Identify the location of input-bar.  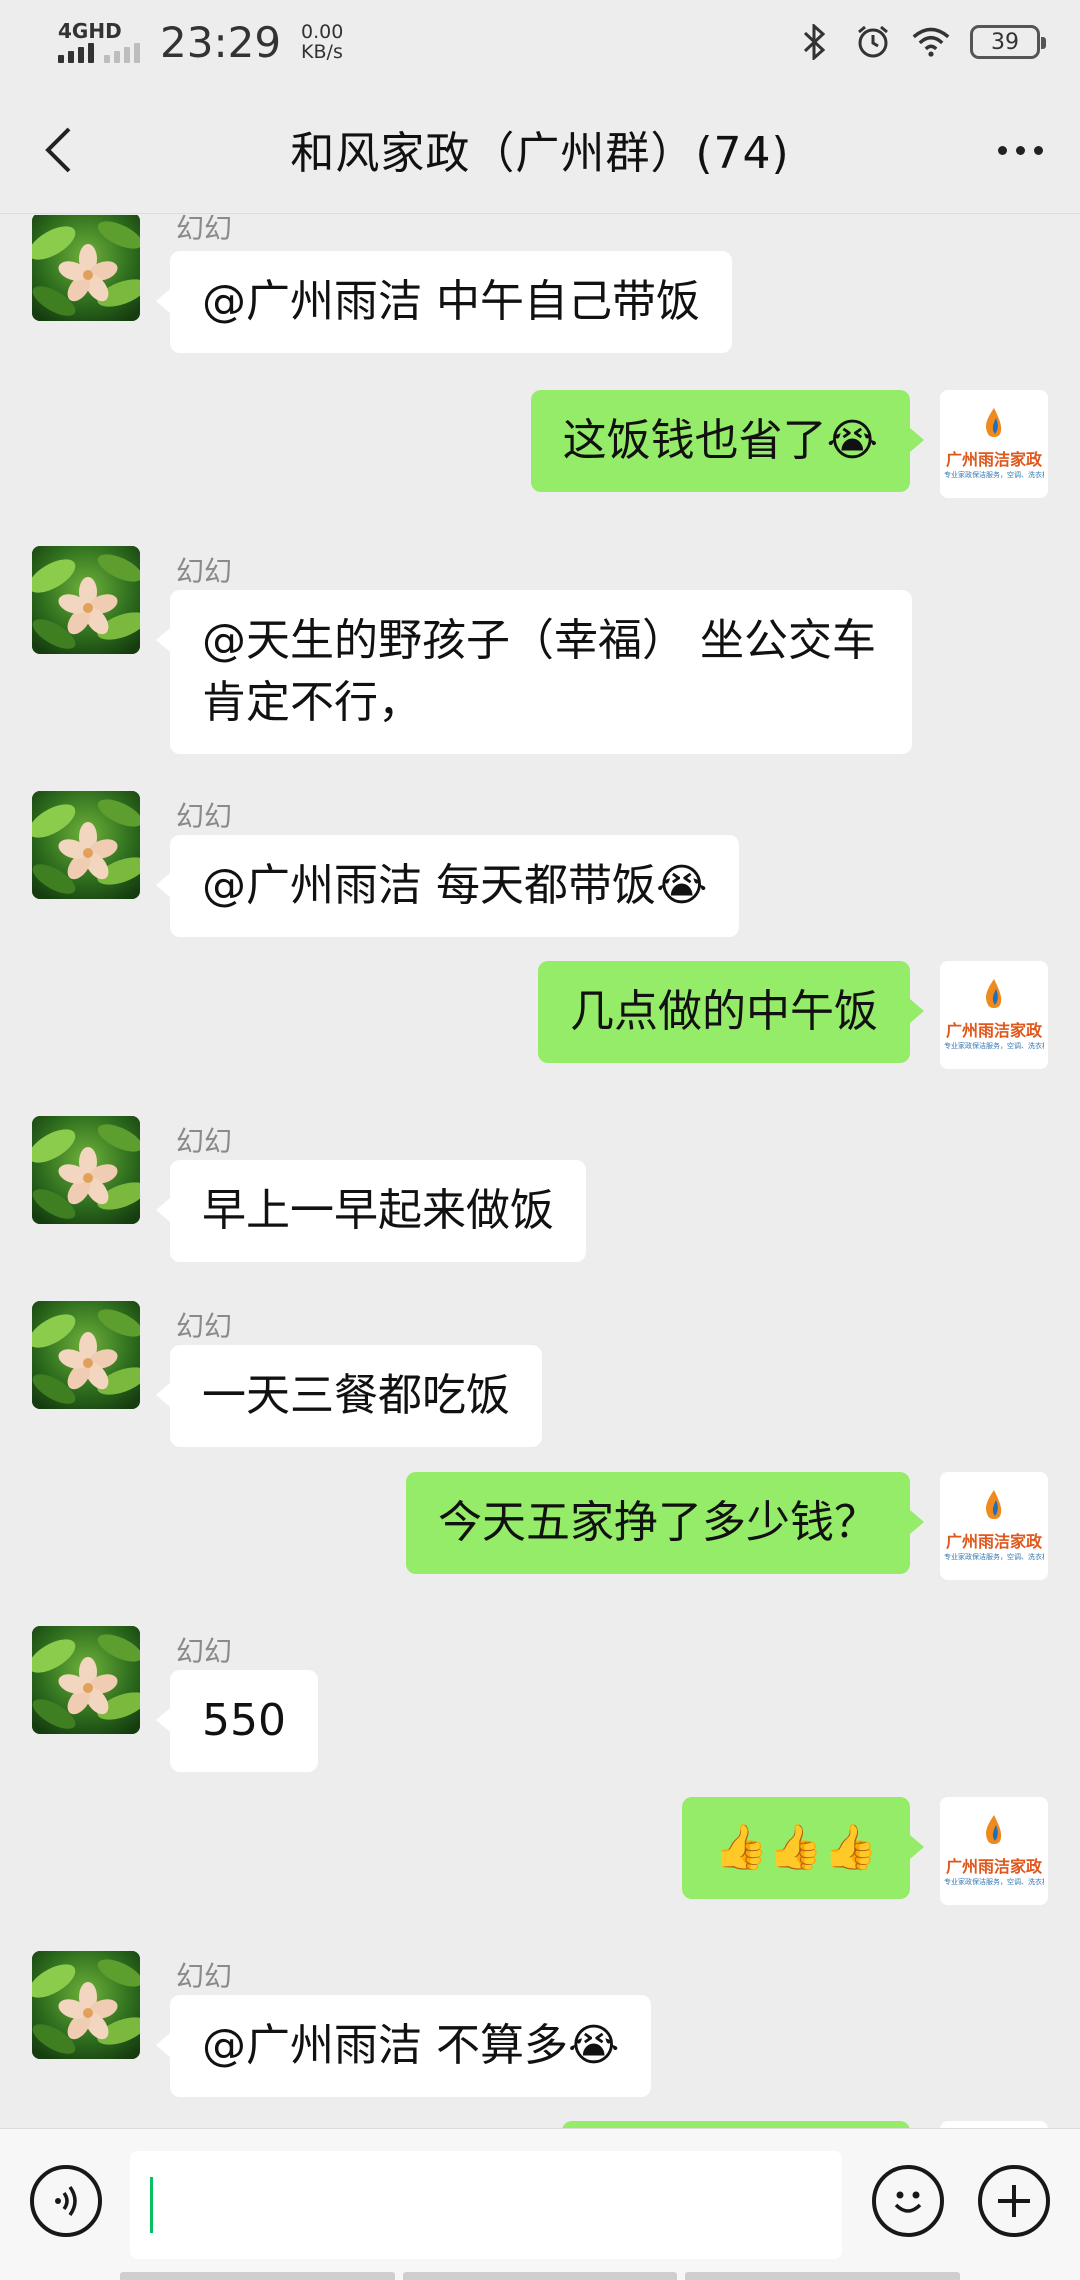
(540, 2204).